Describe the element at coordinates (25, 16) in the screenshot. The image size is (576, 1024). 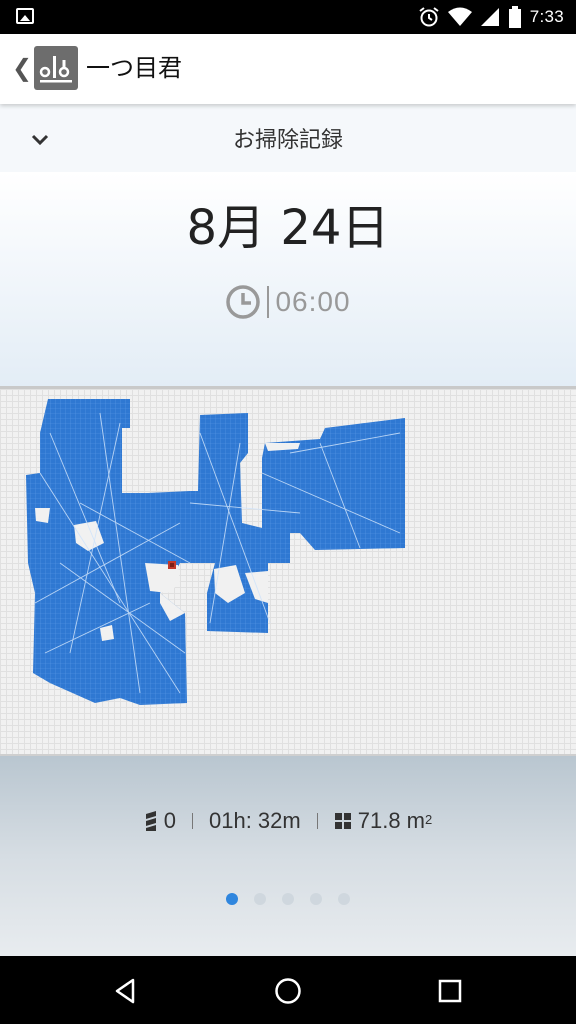
I see `image-notification-icon` at that location.